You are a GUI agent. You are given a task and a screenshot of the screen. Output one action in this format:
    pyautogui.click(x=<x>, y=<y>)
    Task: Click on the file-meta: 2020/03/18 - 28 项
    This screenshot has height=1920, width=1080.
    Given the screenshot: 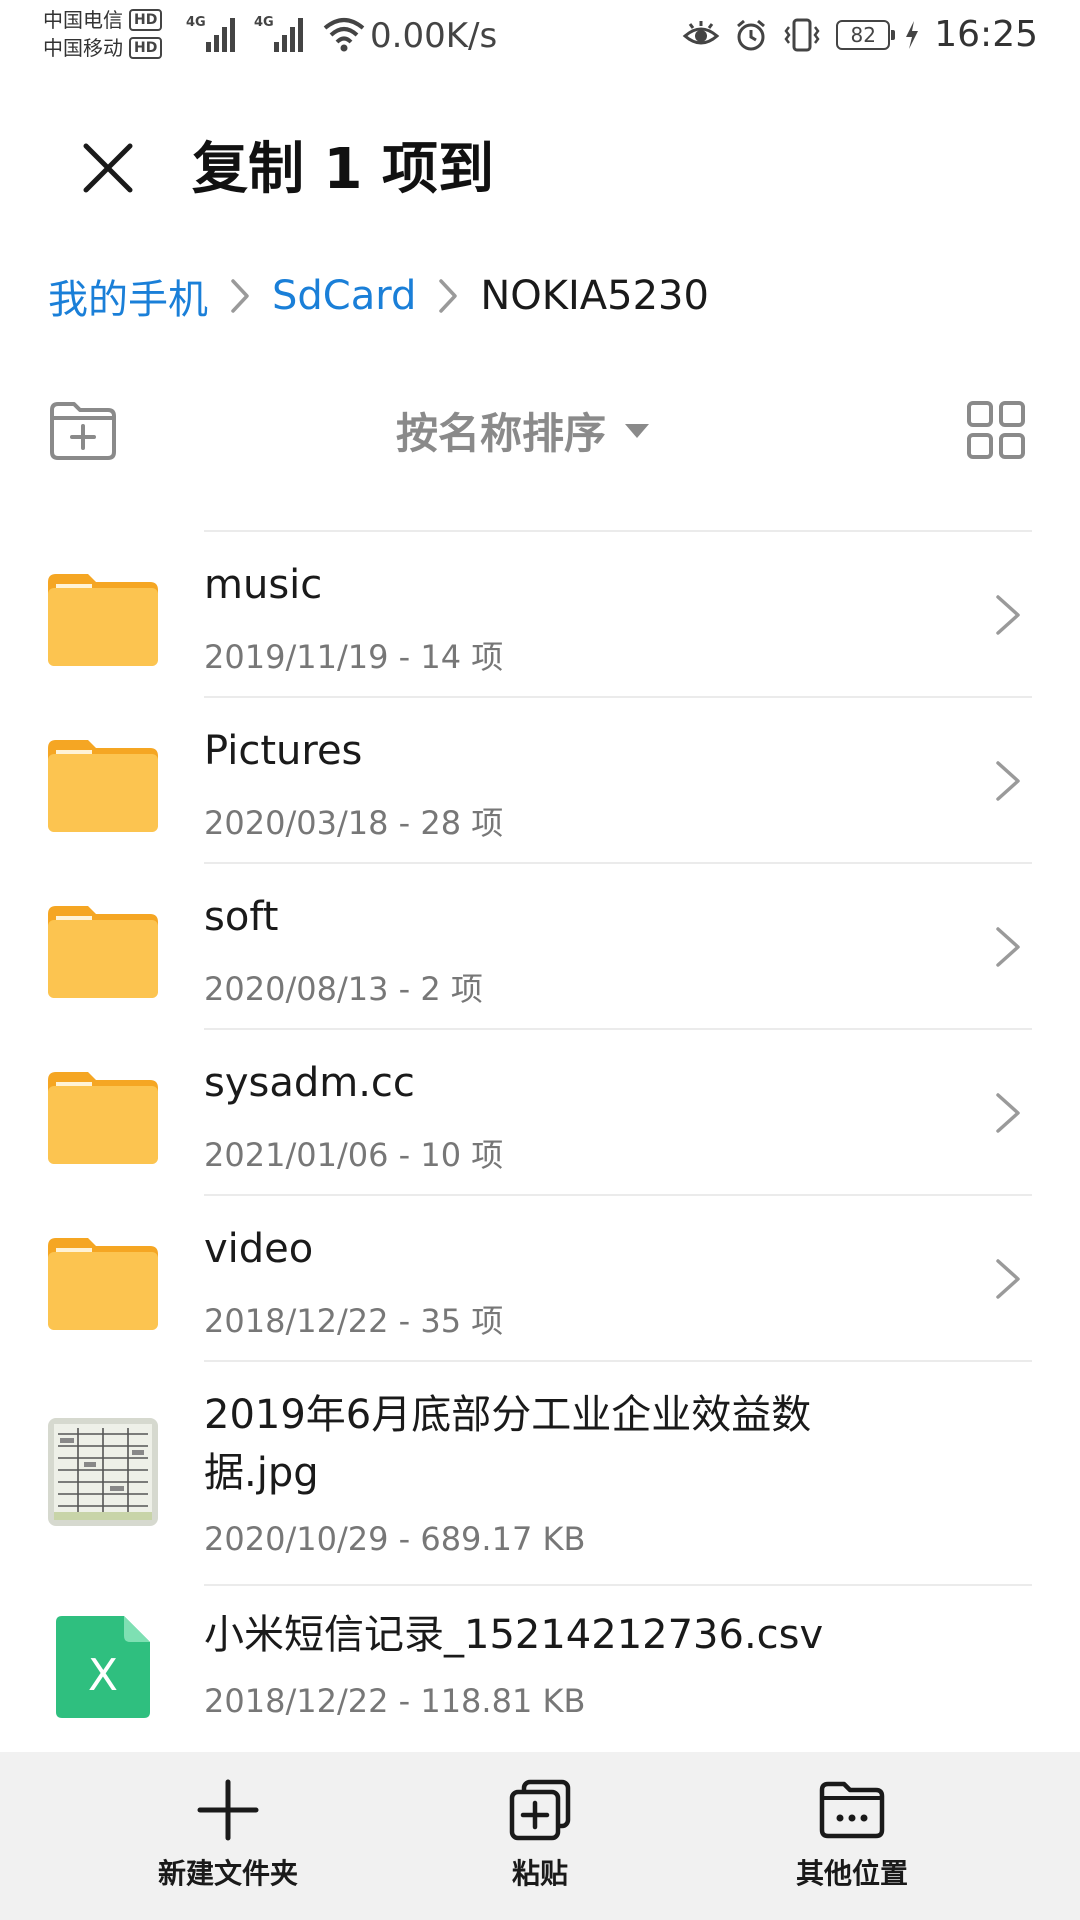 What is the action you would take?
    pyautogui.click(x=354, y=823)
    